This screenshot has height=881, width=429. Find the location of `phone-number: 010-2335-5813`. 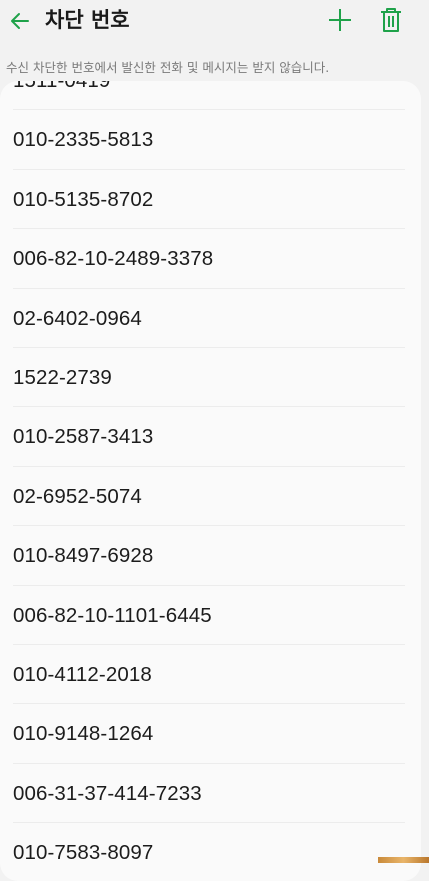

phone-number: 010-2335-5813 is located at coordinates (83, 140).